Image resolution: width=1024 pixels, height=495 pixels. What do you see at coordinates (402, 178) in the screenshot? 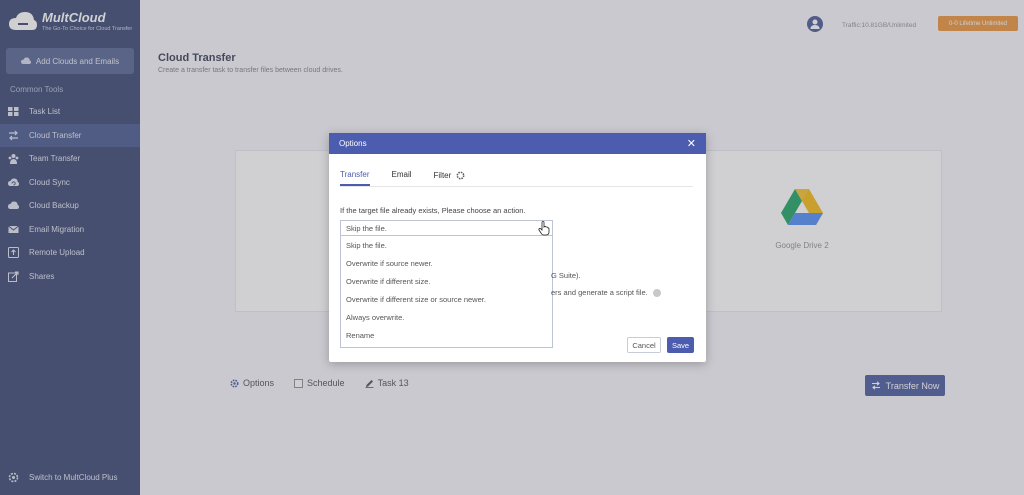
I see `tab-email: Email` at bounding box center [402, 178].